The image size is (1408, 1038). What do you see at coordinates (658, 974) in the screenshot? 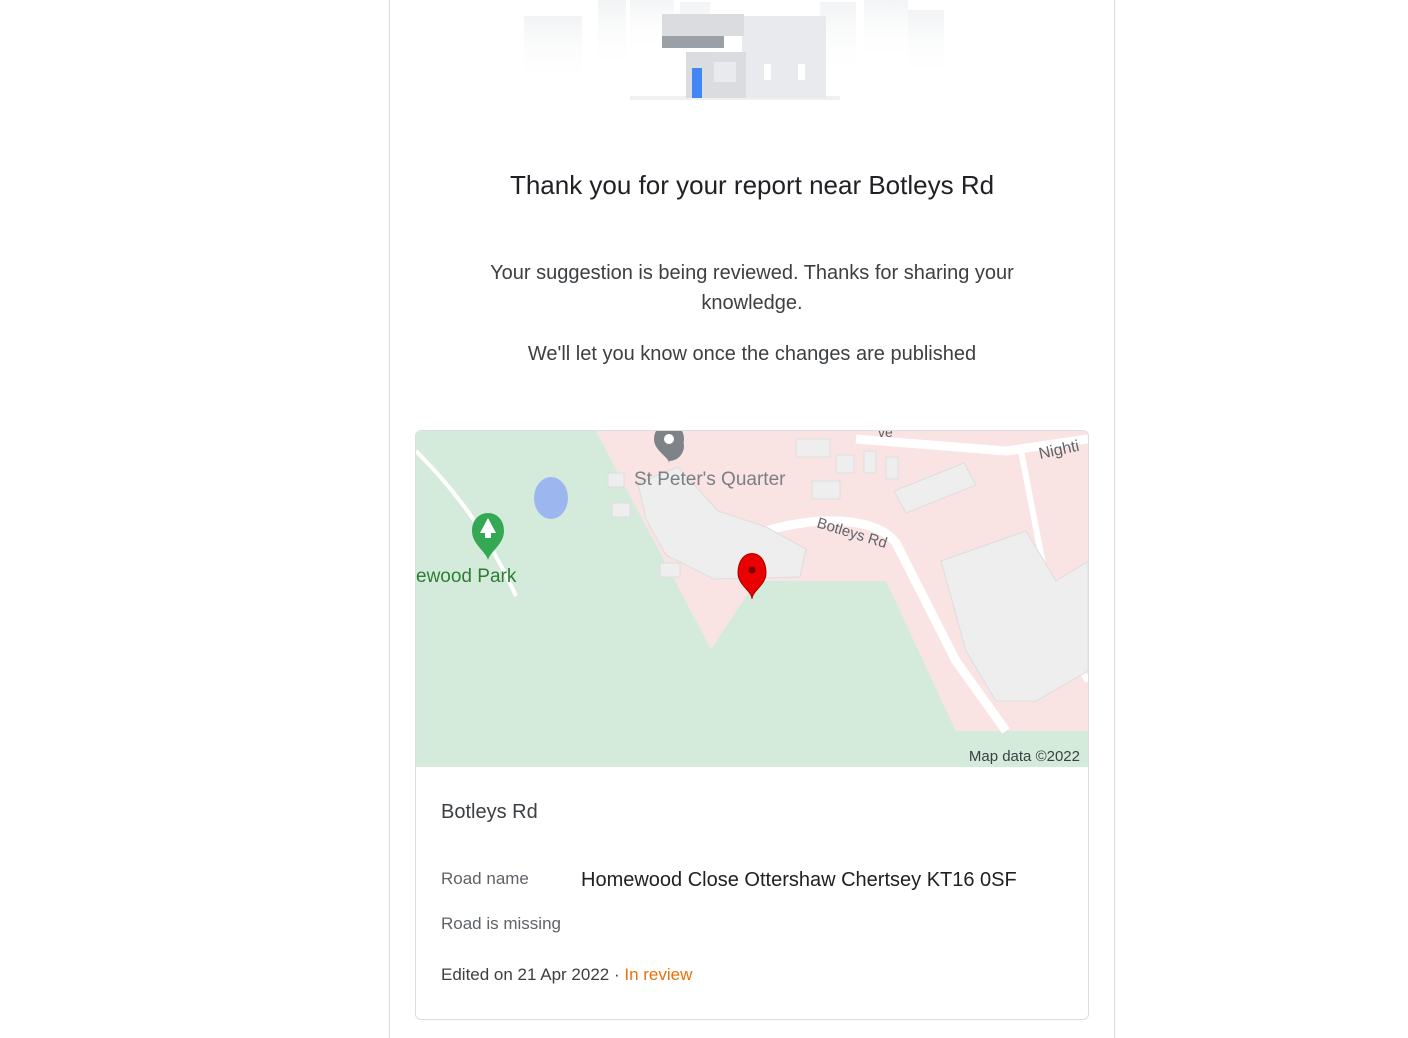
I see `status-badge: In review` at bounding box center [658, 974].